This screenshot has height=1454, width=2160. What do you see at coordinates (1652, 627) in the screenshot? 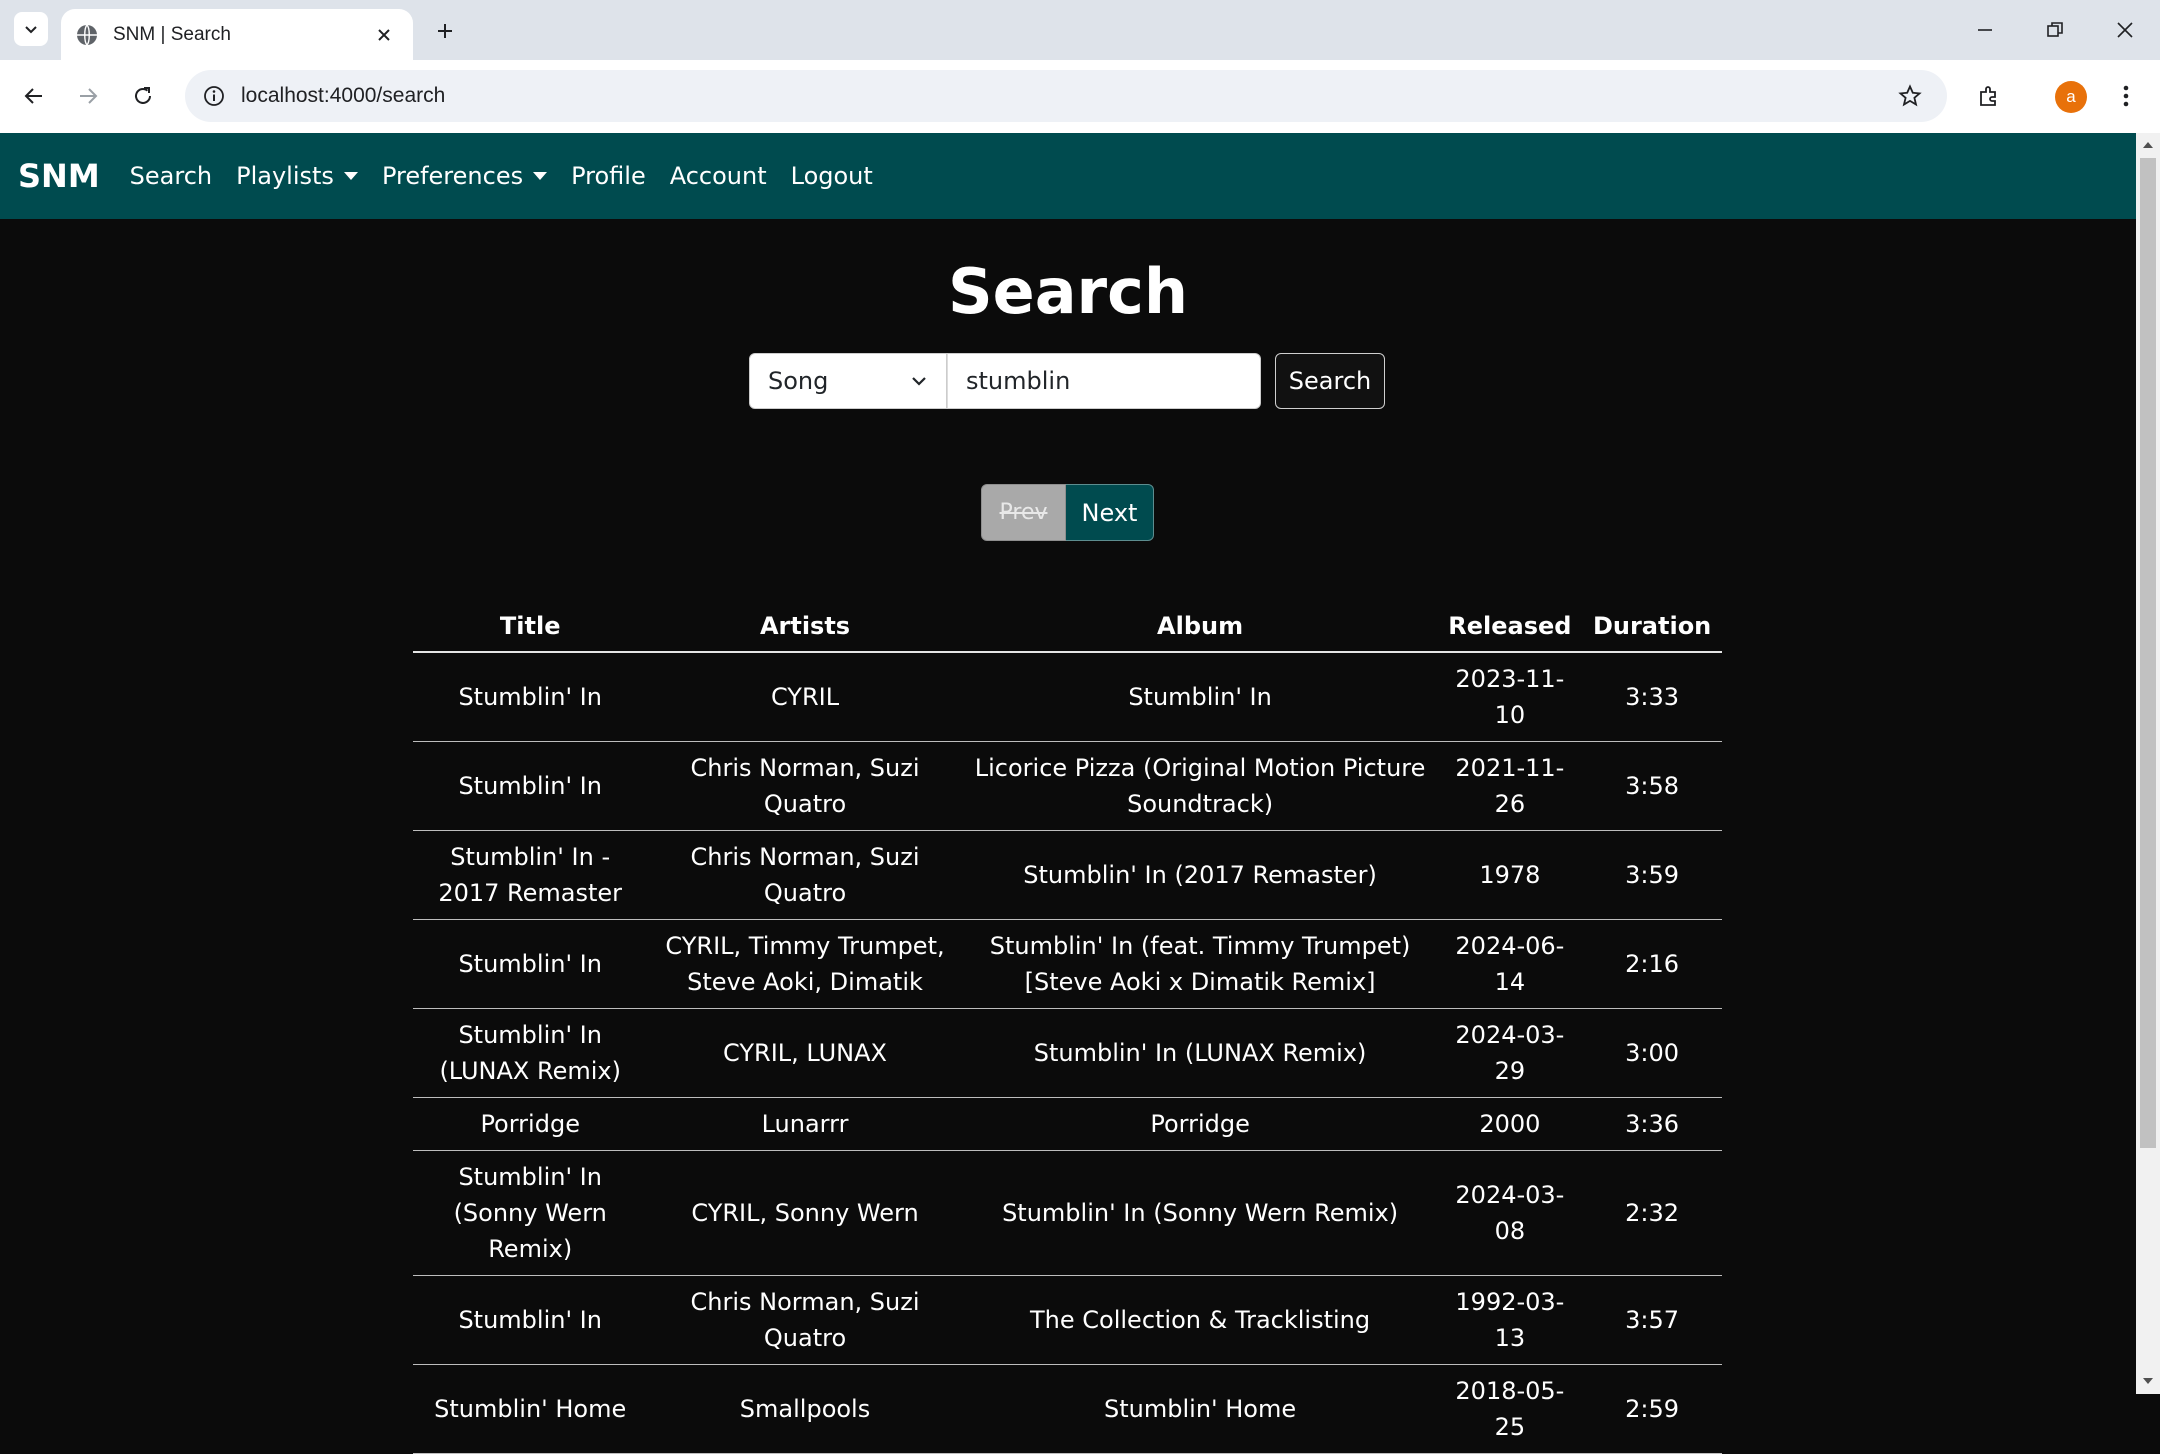
I see `header-duration: Duration` at bounding box center [1652, 627].